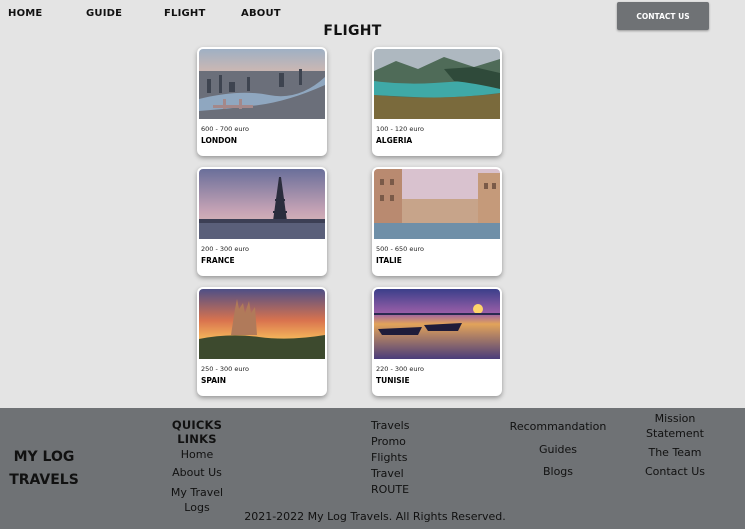 The image size is (745, 529). What do you see at coordinates (675, 445) in the screenshot?
I see `about-links-column: Mission Statement The Team Contact Us` at bounding box center [675, 445].